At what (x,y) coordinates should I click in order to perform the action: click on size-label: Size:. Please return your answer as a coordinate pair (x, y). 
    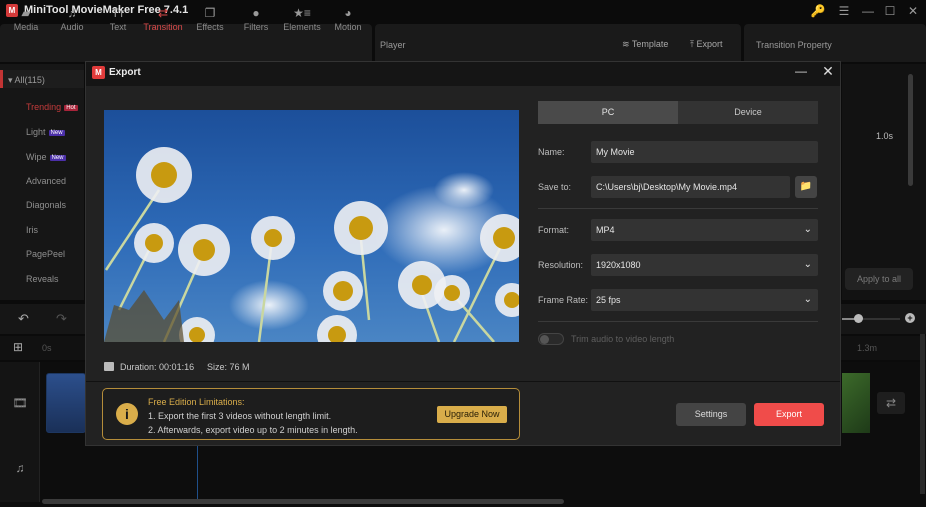
    Looking at the image, I should click on (217, 367).